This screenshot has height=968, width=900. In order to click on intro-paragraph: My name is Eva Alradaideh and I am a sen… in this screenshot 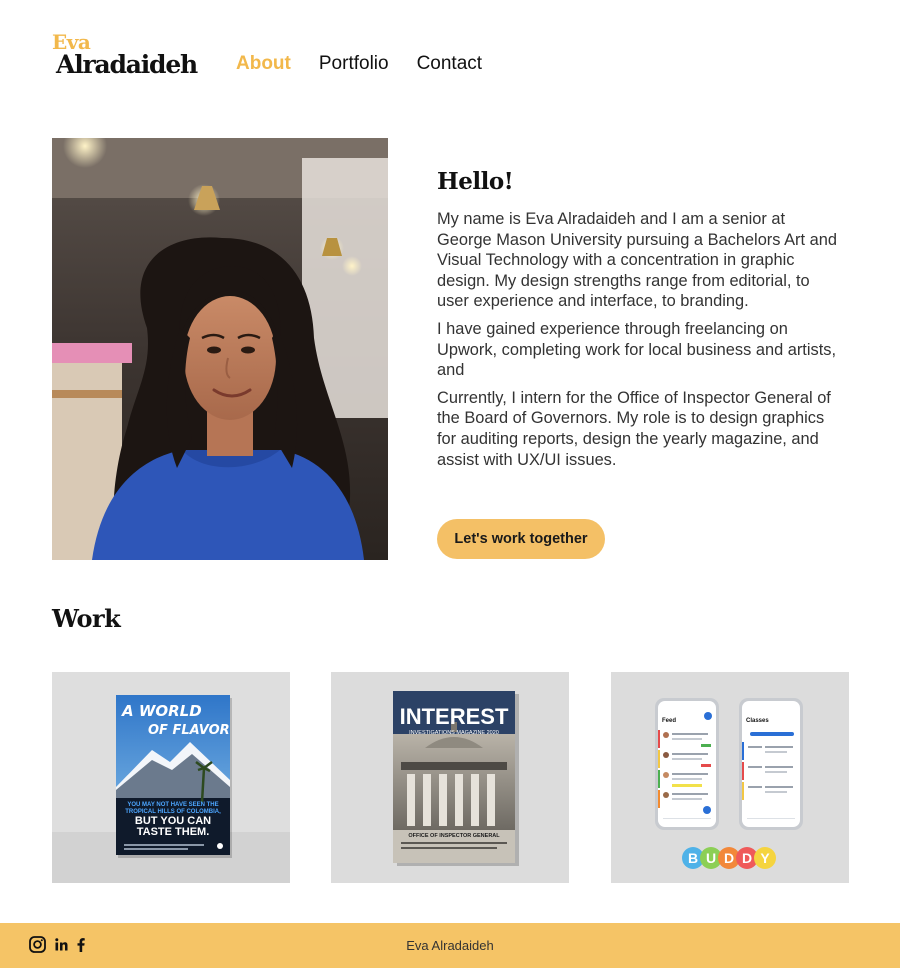, I will do `click(637, 260)`.